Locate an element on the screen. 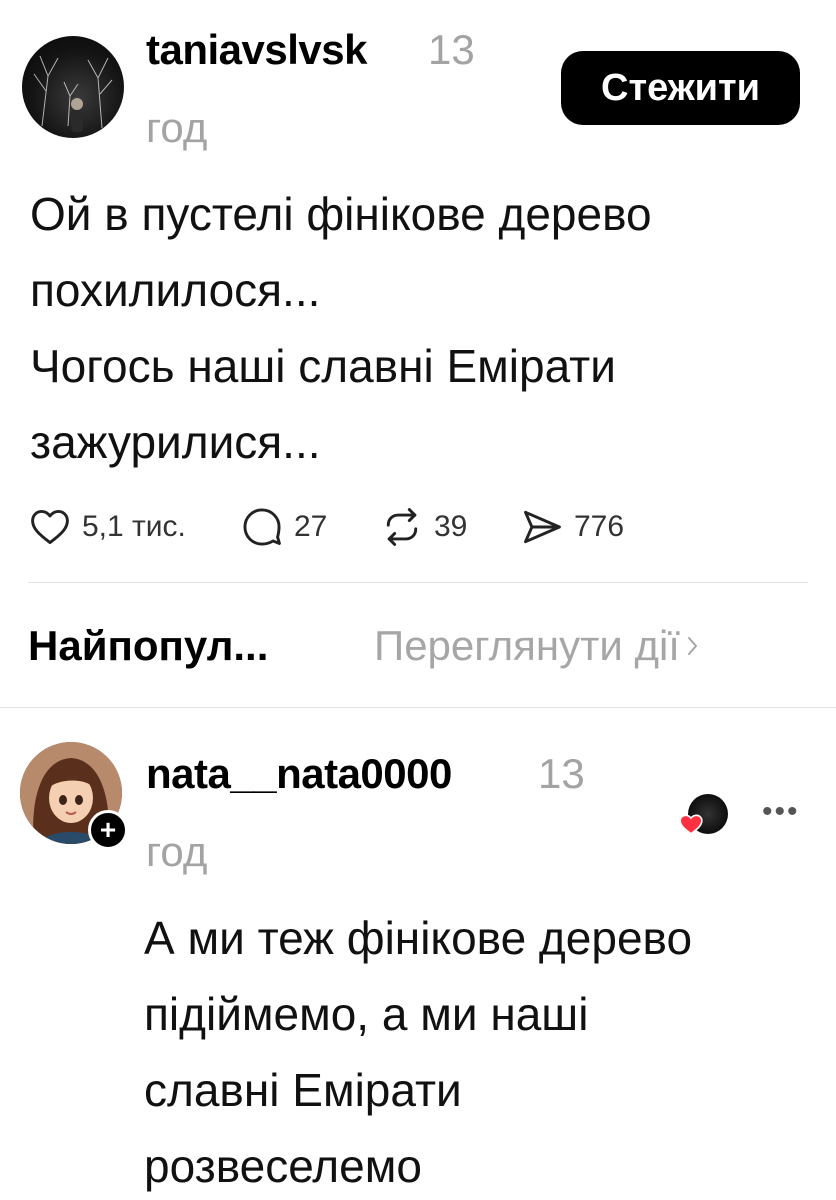  share-button: 776 is located at coordinates (572, 527).